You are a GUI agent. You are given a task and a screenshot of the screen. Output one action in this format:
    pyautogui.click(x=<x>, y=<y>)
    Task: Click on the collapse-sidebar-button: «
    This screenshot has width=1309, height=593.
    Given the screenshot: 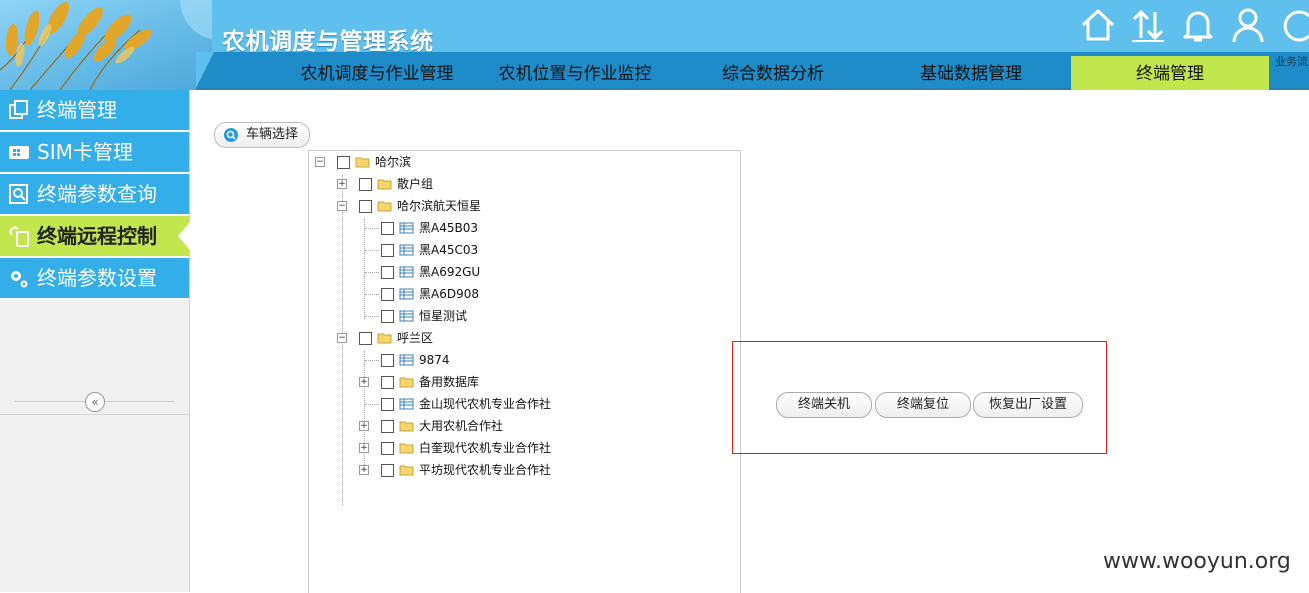 What is the action you would take?
    pyautogui.click(x=95, y=402)
    